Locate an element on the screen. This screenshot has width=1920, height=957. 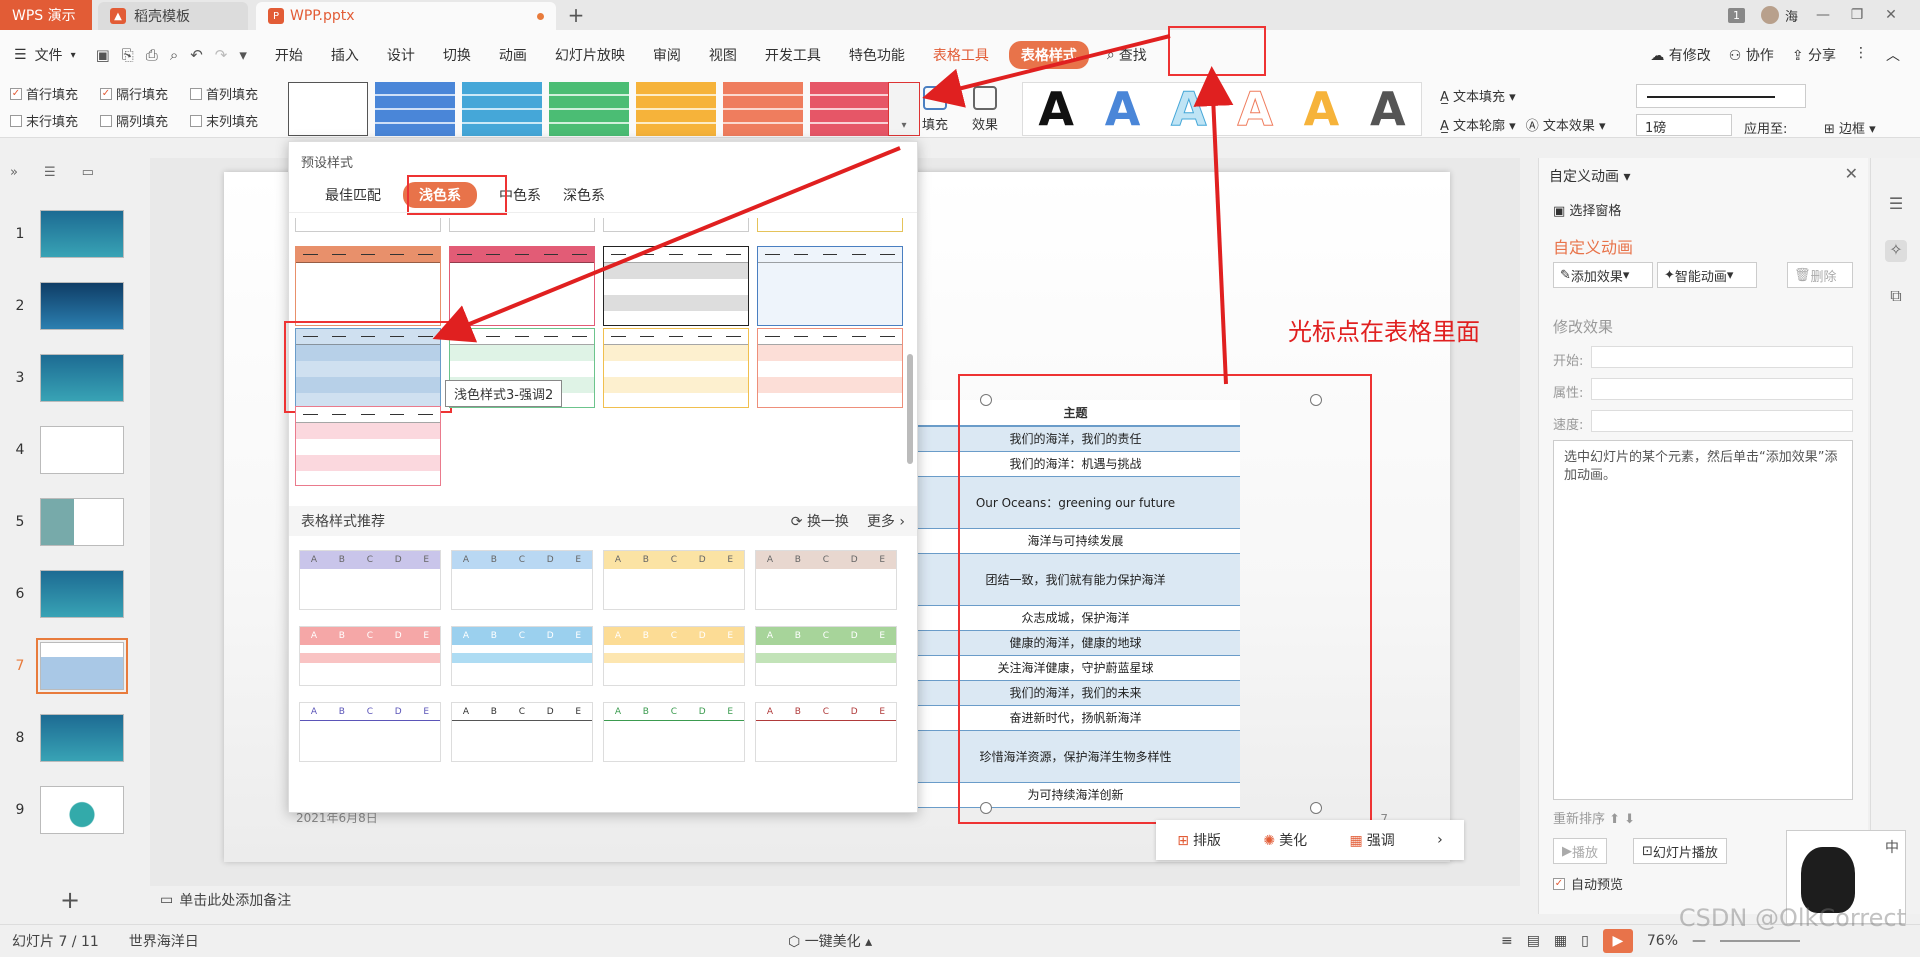
animation-icon: ✧ is located at coordinates (1896, 251).